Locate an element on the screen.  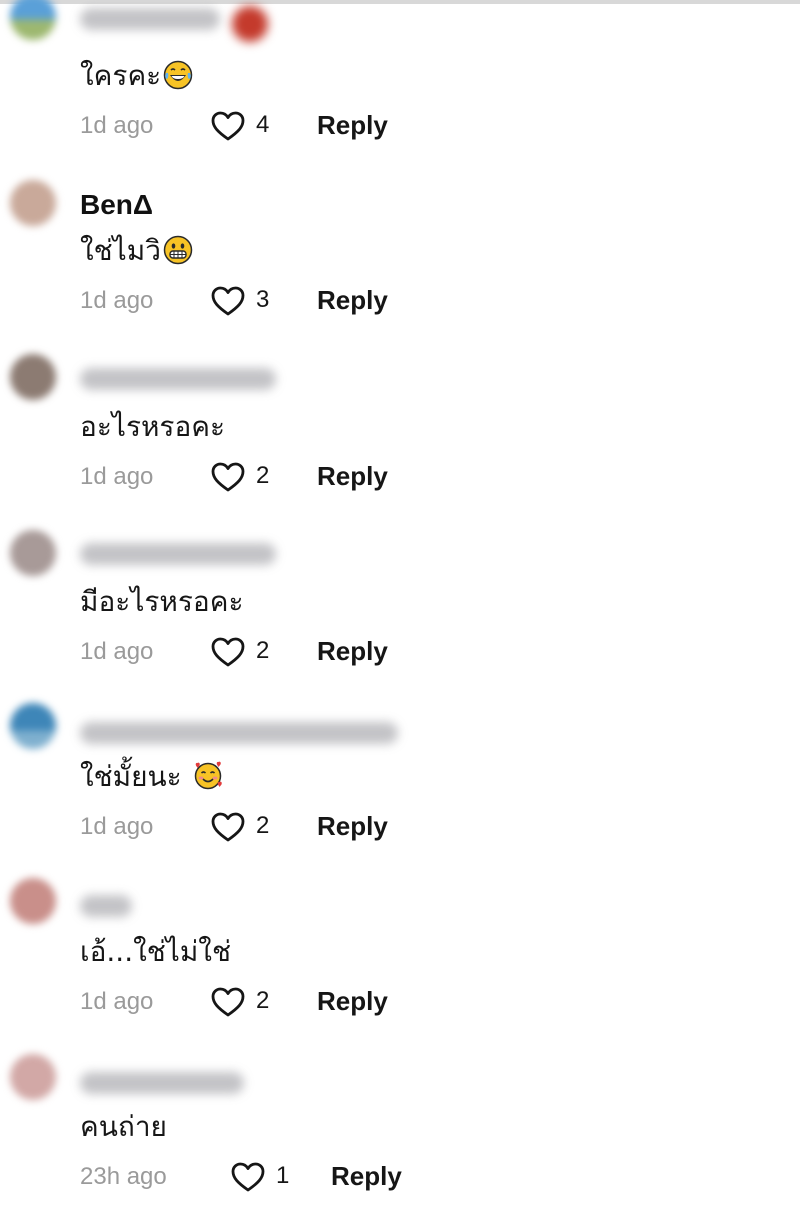
comment-item: ใช่มั้ยนะ 1d ago 2 Reply is located at coordinates (400, 787).